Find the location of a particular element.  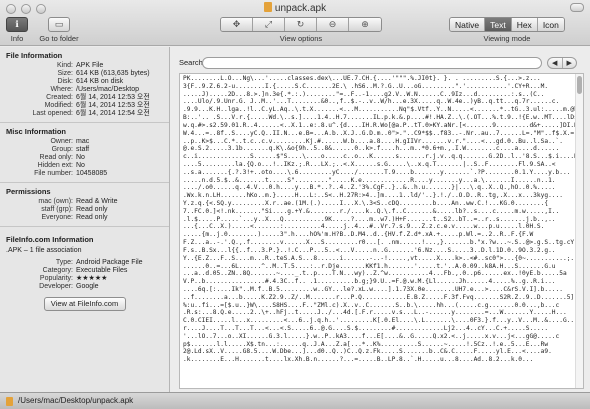

mode-hex: Hex is located at coordinates (524, 24).